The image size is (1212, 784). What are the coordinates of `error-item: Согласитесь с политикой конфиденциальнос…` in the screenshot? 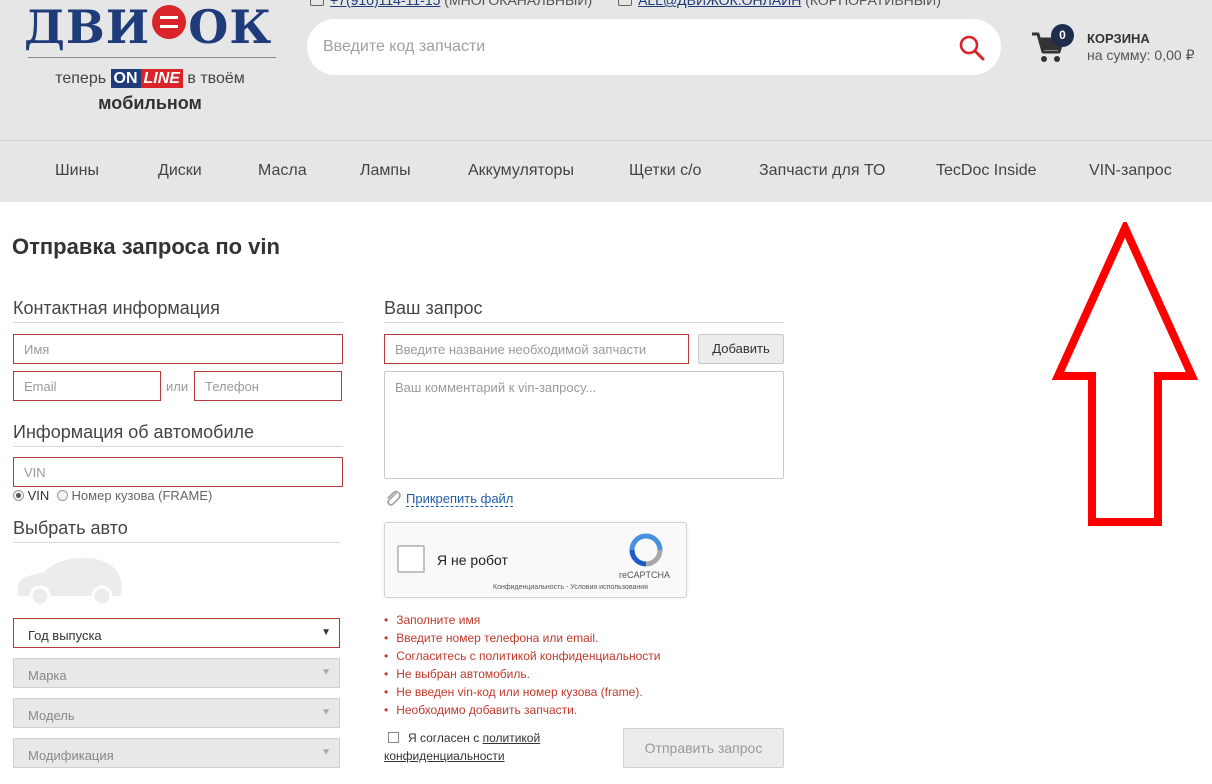 It's located at (522, 656).